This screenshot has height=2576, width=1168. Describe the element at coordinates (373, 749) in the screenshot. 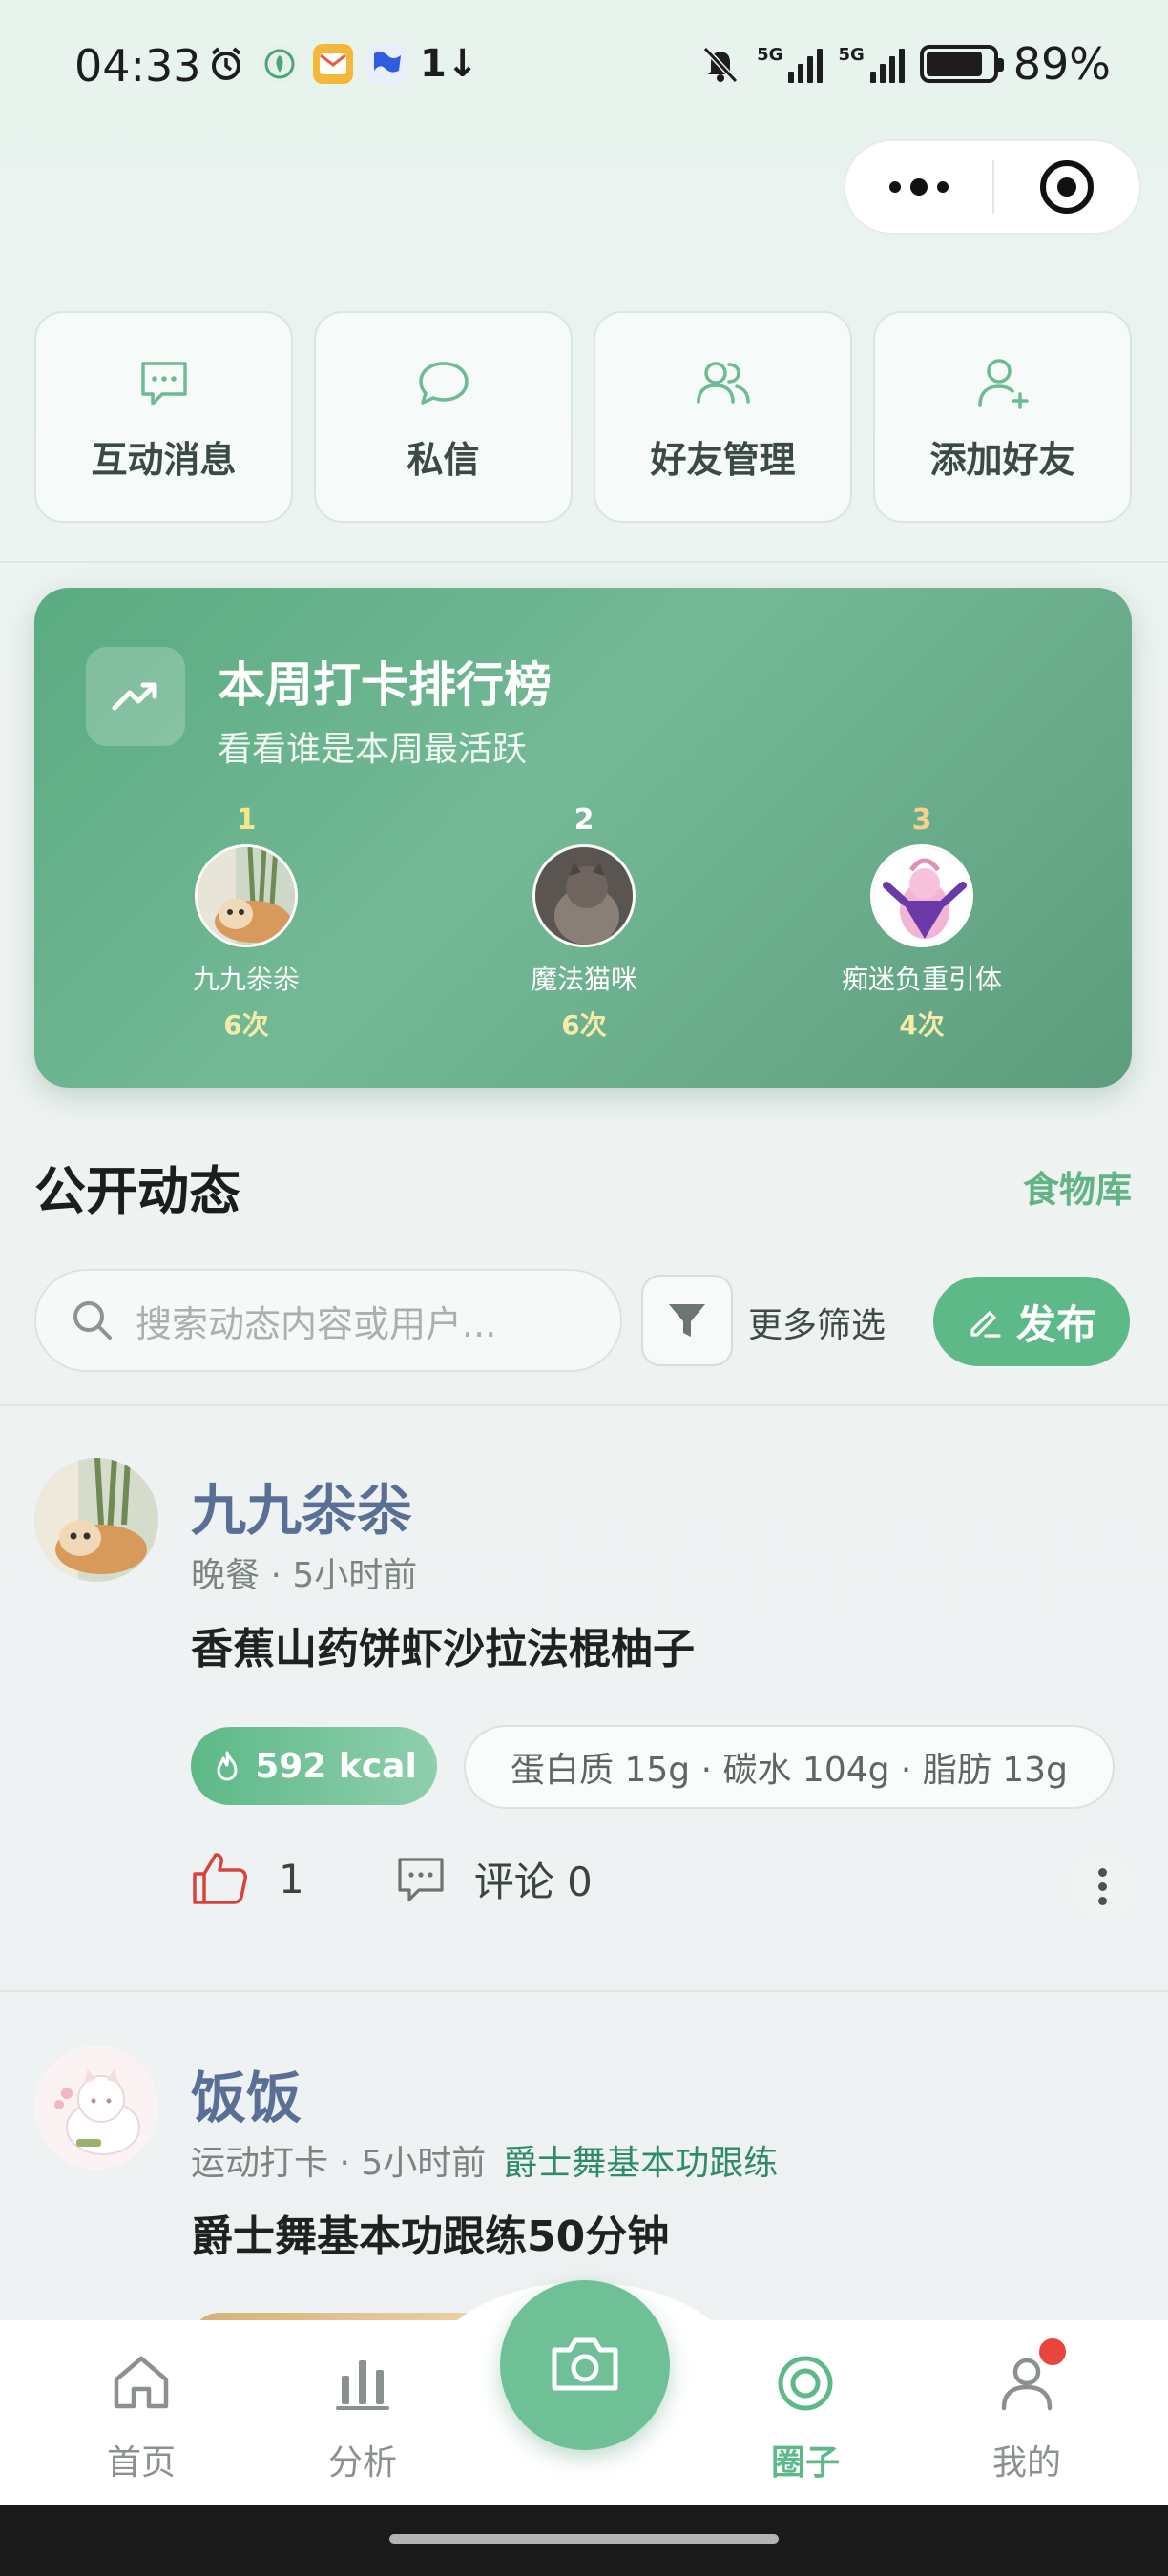

I see `leaderboard-subtitle: 看看谁是本周最活跃` at that location.